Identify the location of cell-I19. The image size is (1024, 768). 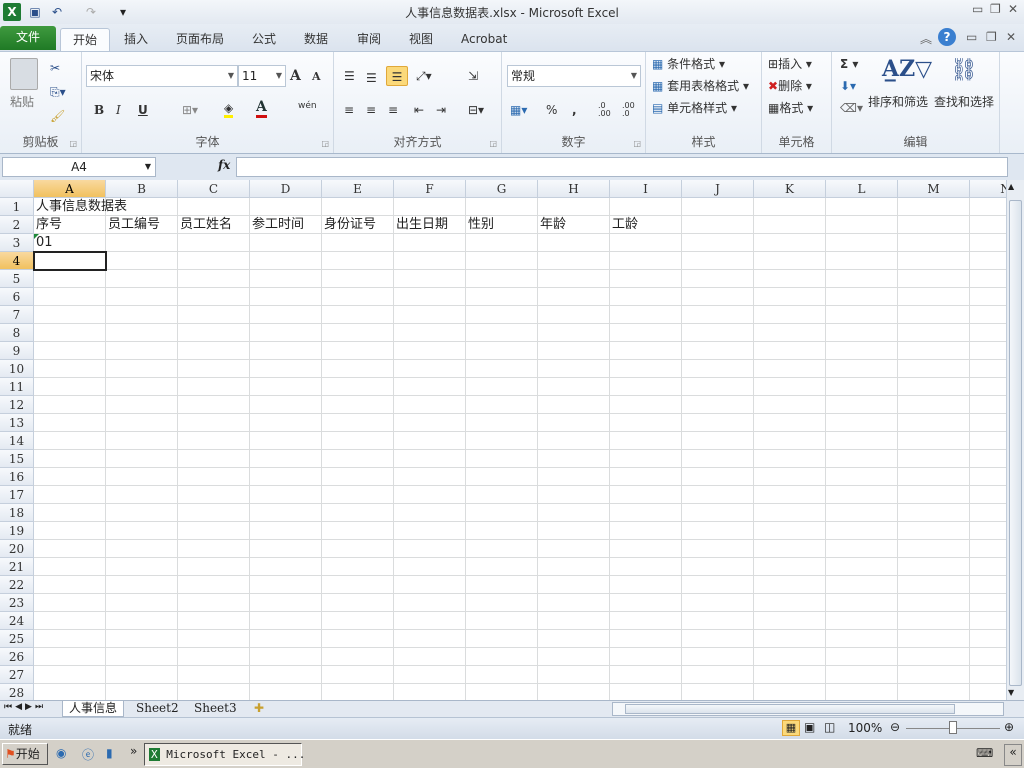
(646, 531).